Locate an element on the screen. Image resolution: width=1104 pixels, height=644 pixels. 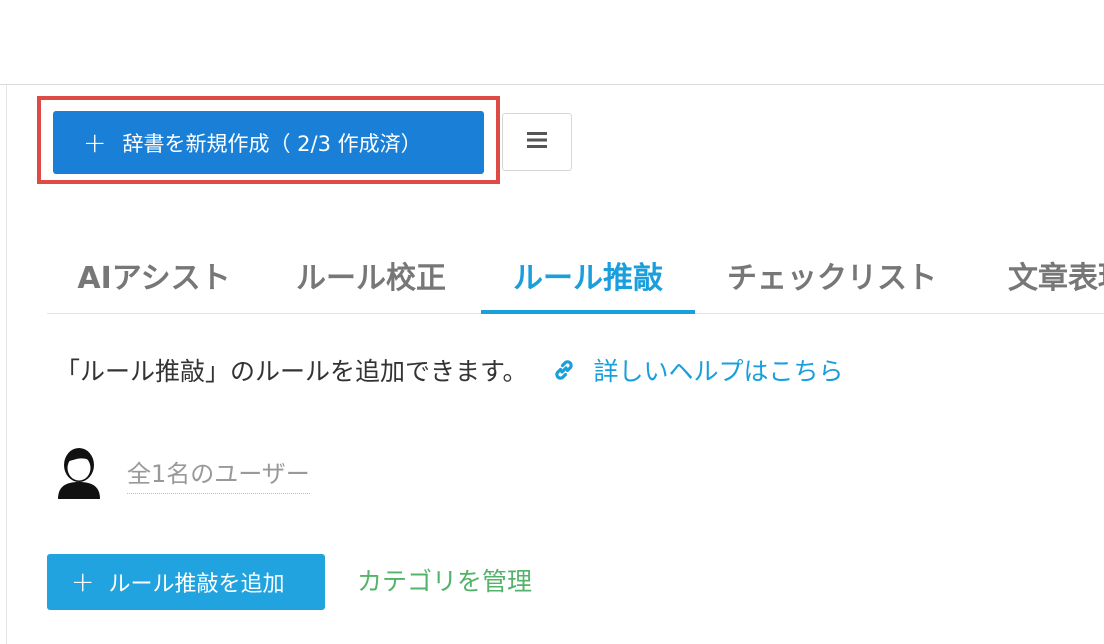
hamburger-menu-icon is located at coordinates (537, 142).